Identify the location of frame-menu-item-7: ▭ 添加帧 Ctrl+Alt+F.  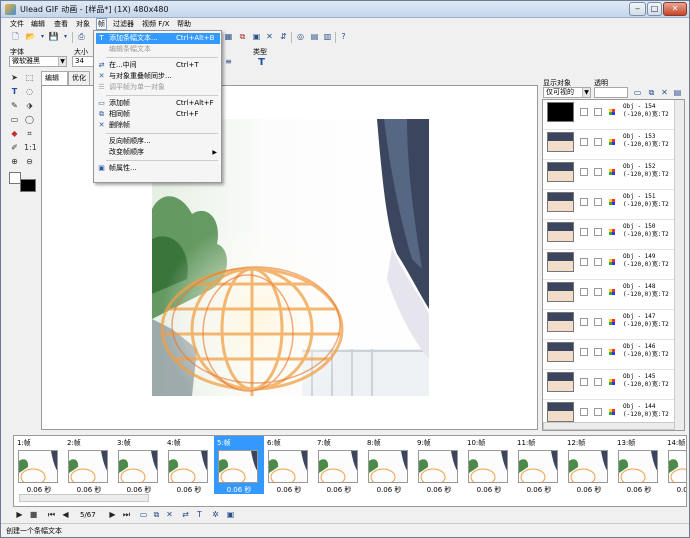
(158, 103).